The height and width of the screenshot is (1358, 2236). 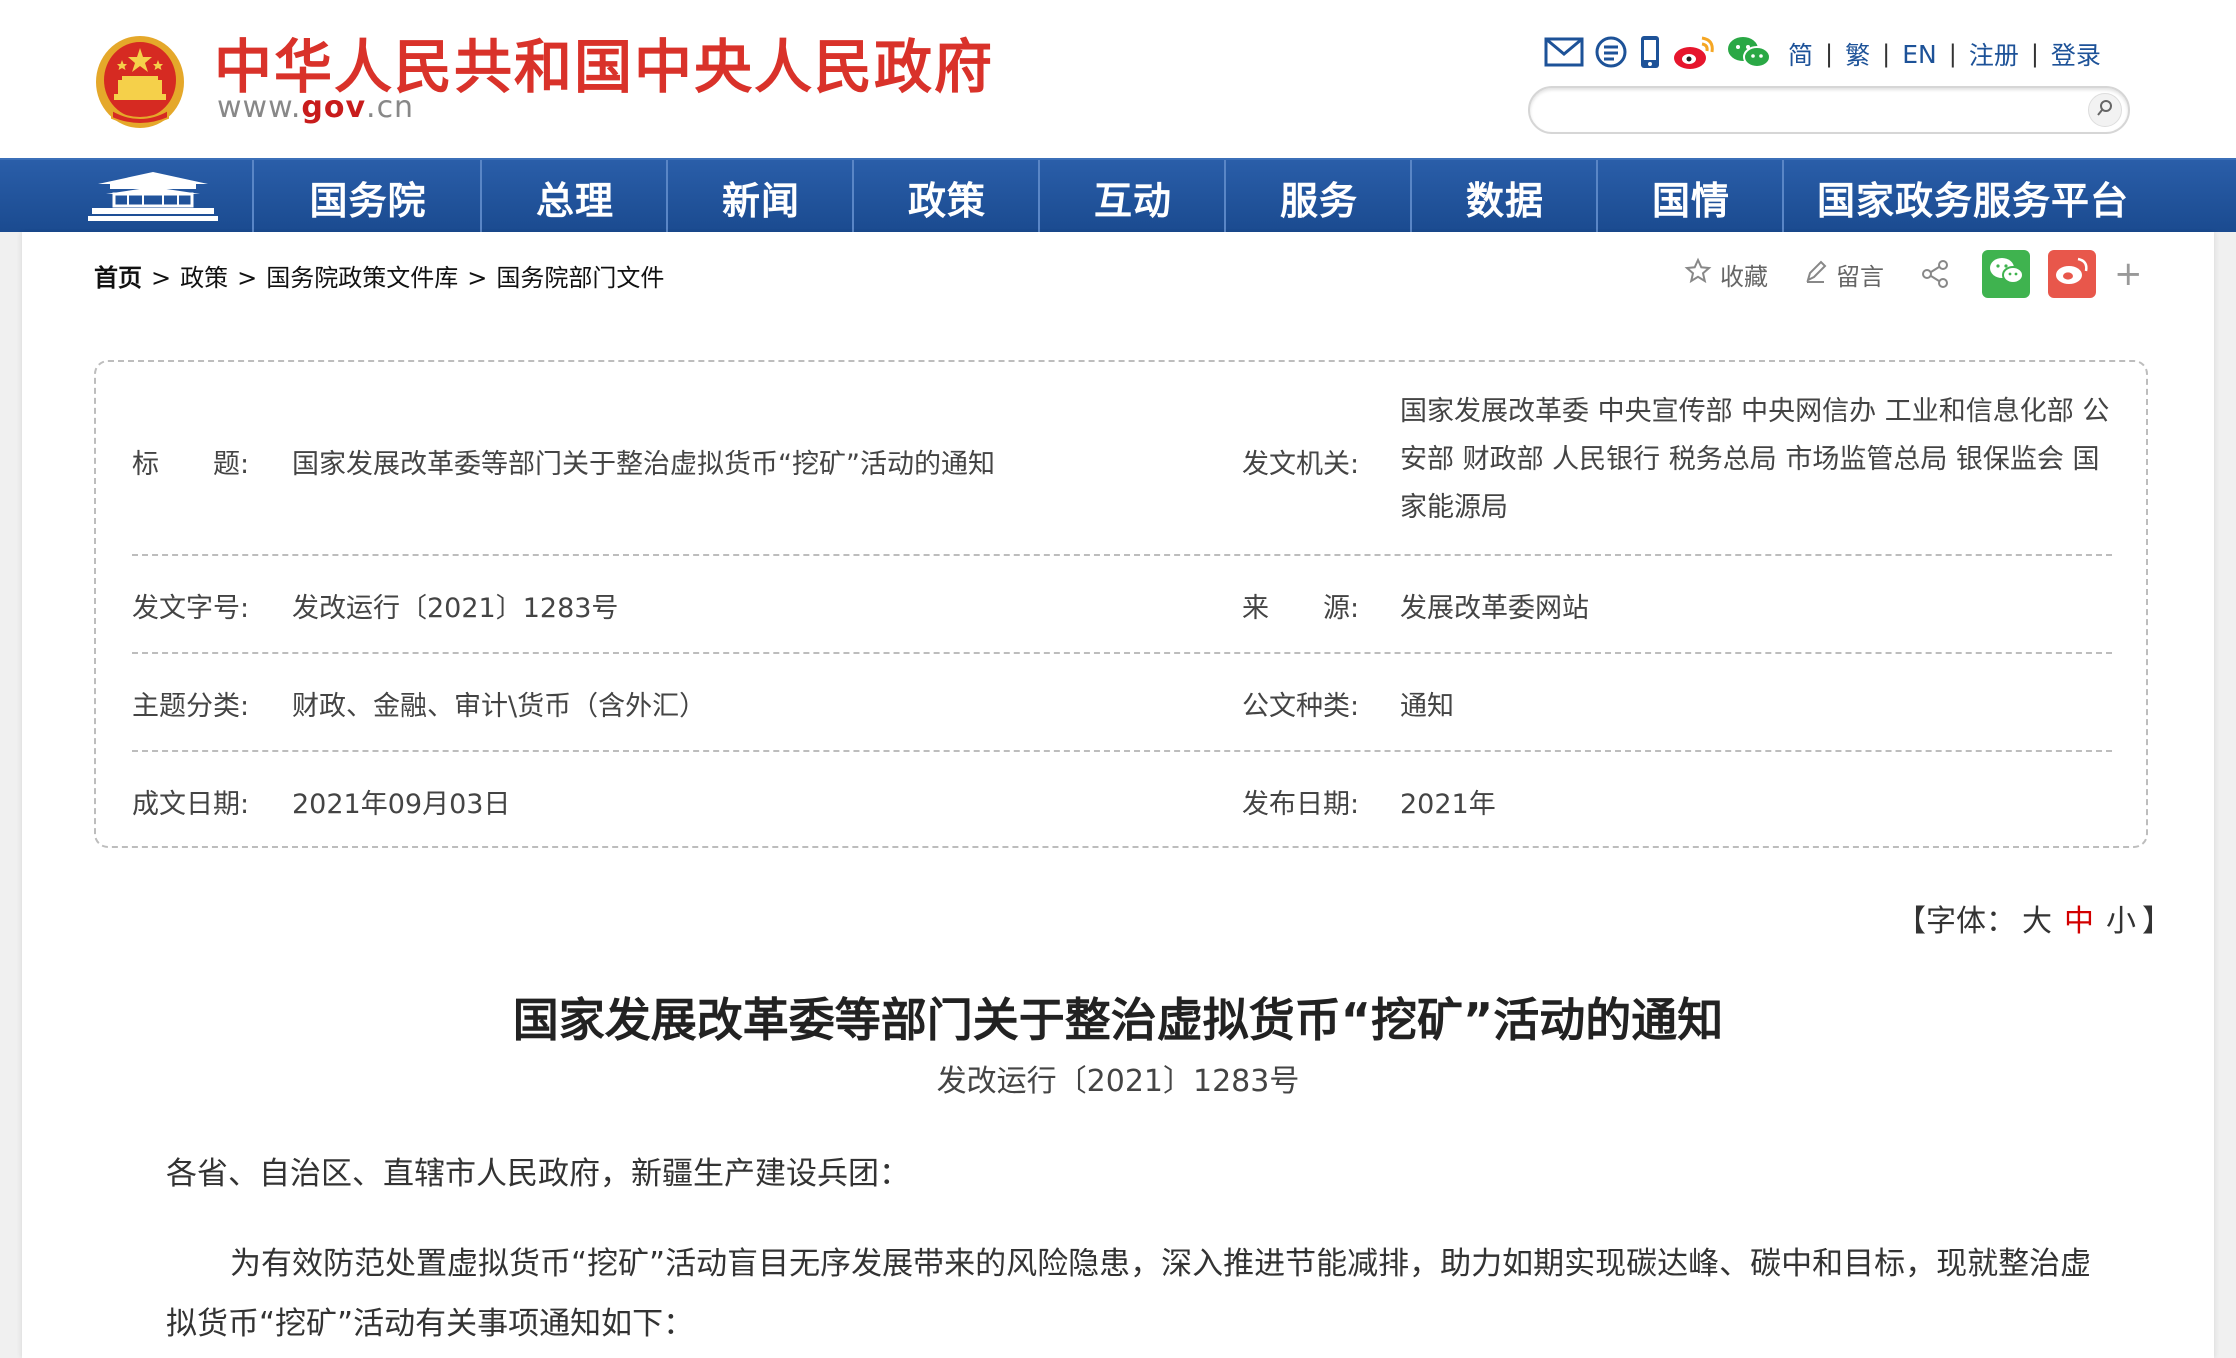 What do you see at coordinates (1690, 197) in the screenshot?
I see `nav-item-national-info: 国情` at bounding box center [1690, 197].